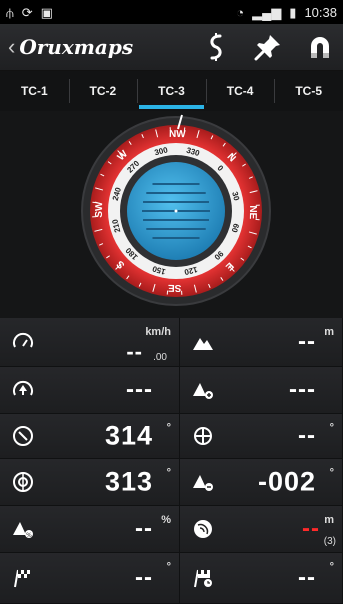 The width and height of the screenshot is (343, 604). Describe the element at coordinates (203, 483) in the screenshot. I see `slope-icon` at that location.